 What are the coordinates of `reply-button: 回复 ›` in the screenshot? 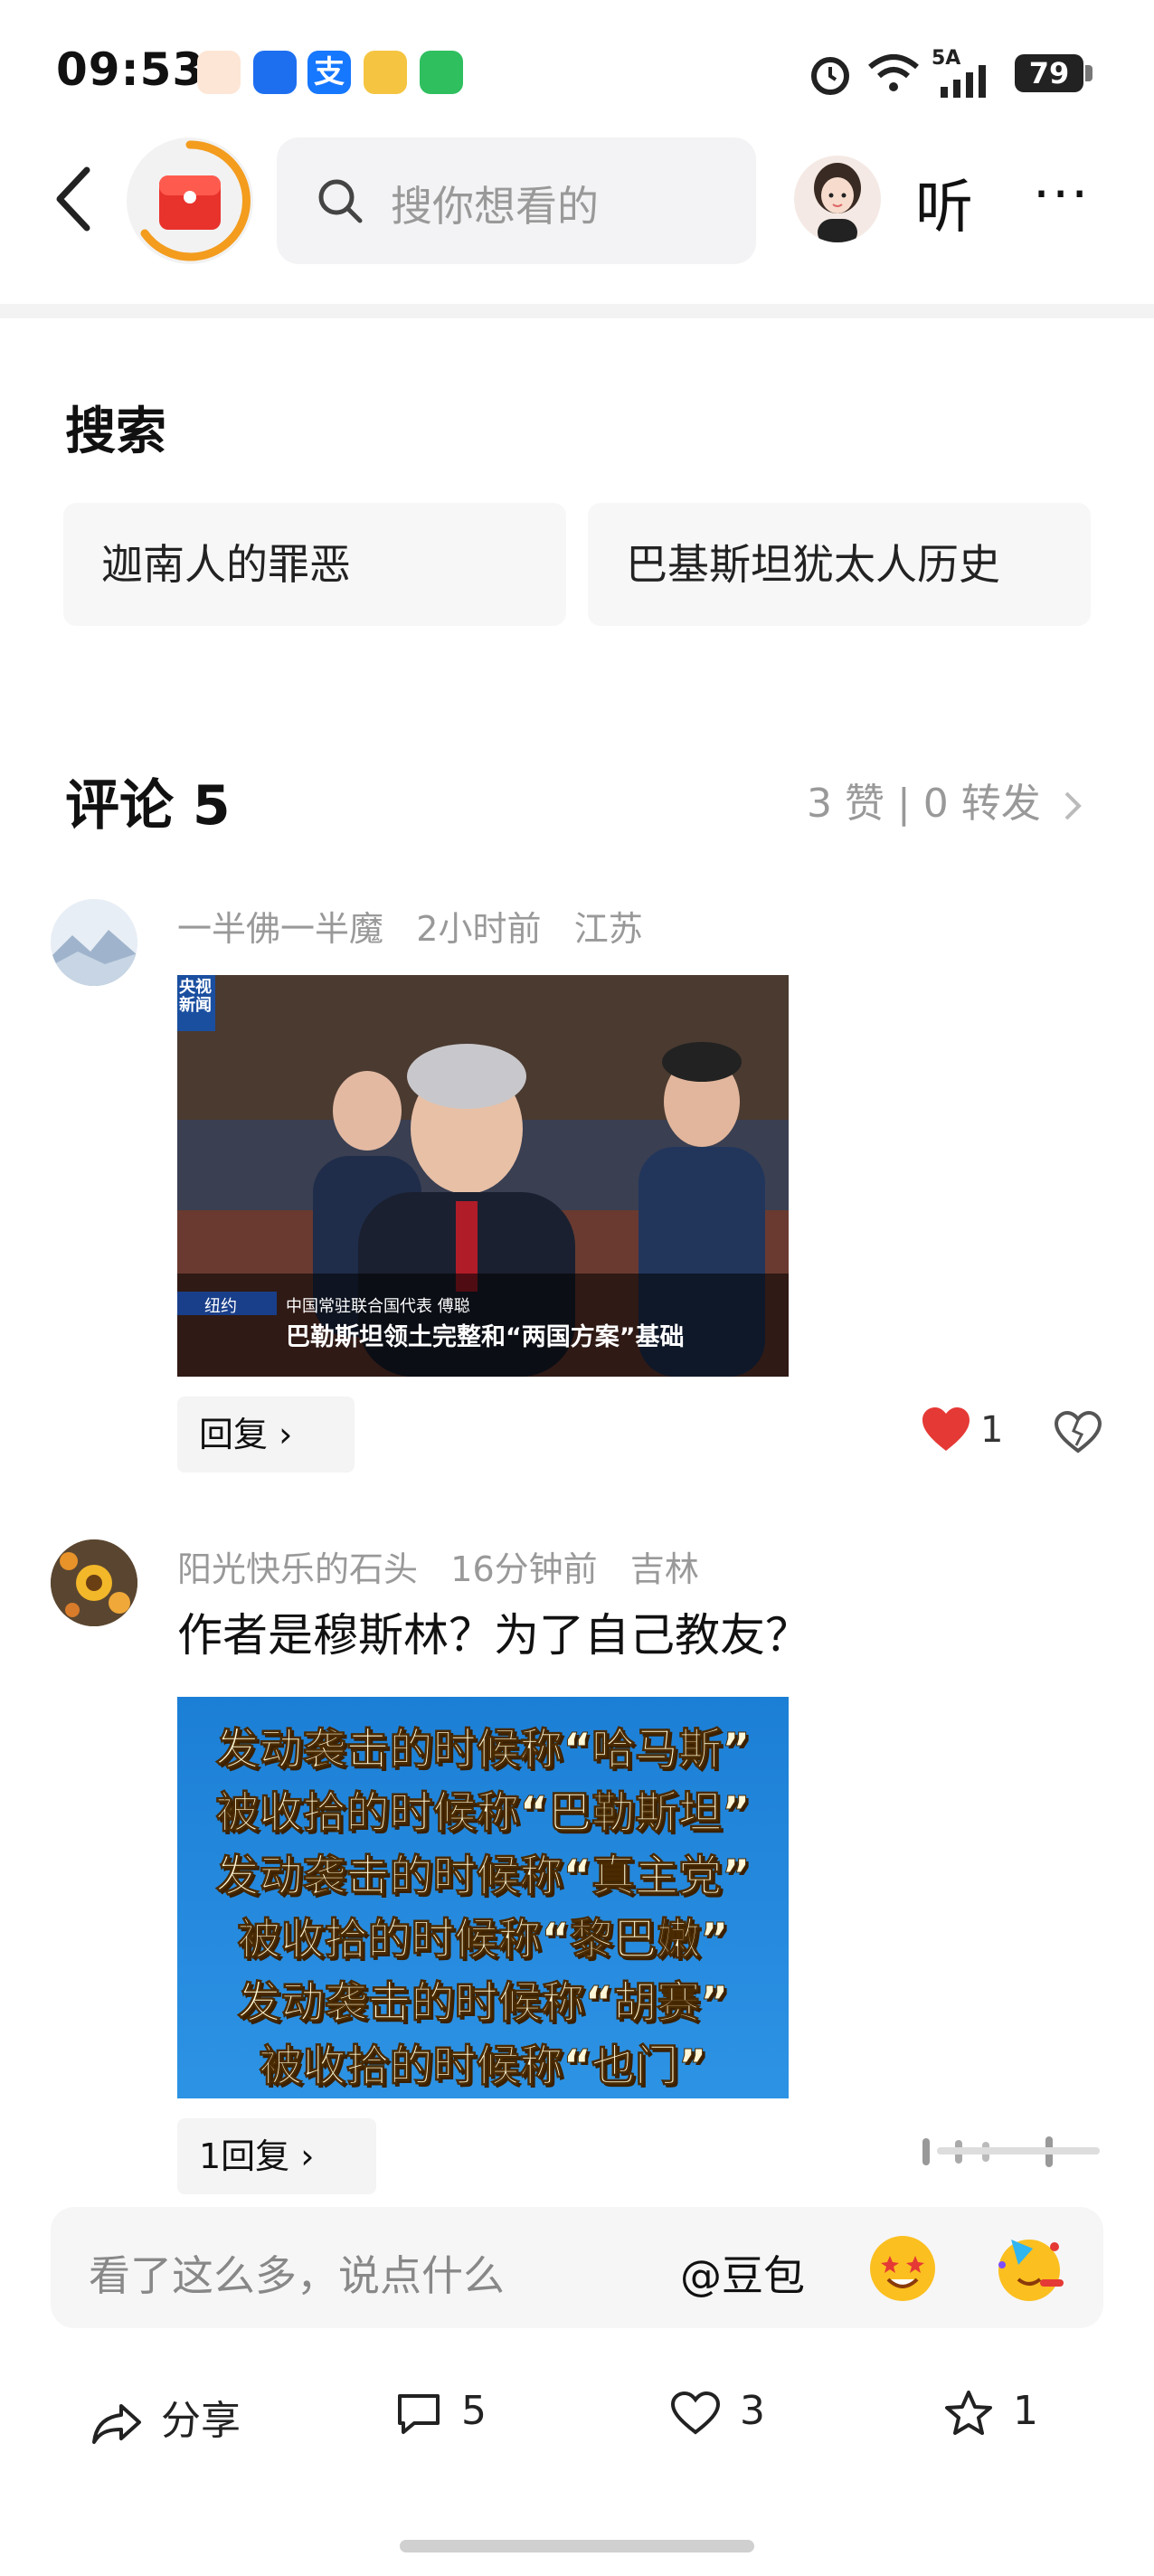 It's located at (266, 1435).